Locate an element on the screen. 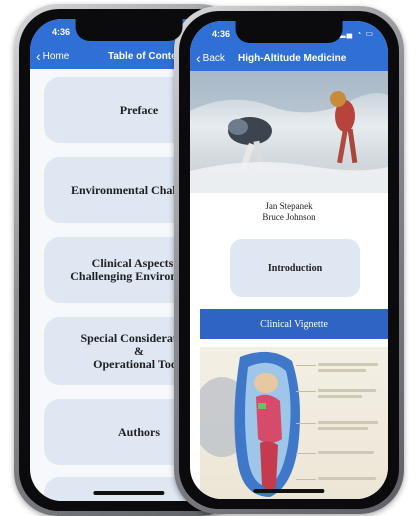 Image resolution: width=419 pixels, height=516 pixels. climbers-illustration is located at coordinates (289, 132).